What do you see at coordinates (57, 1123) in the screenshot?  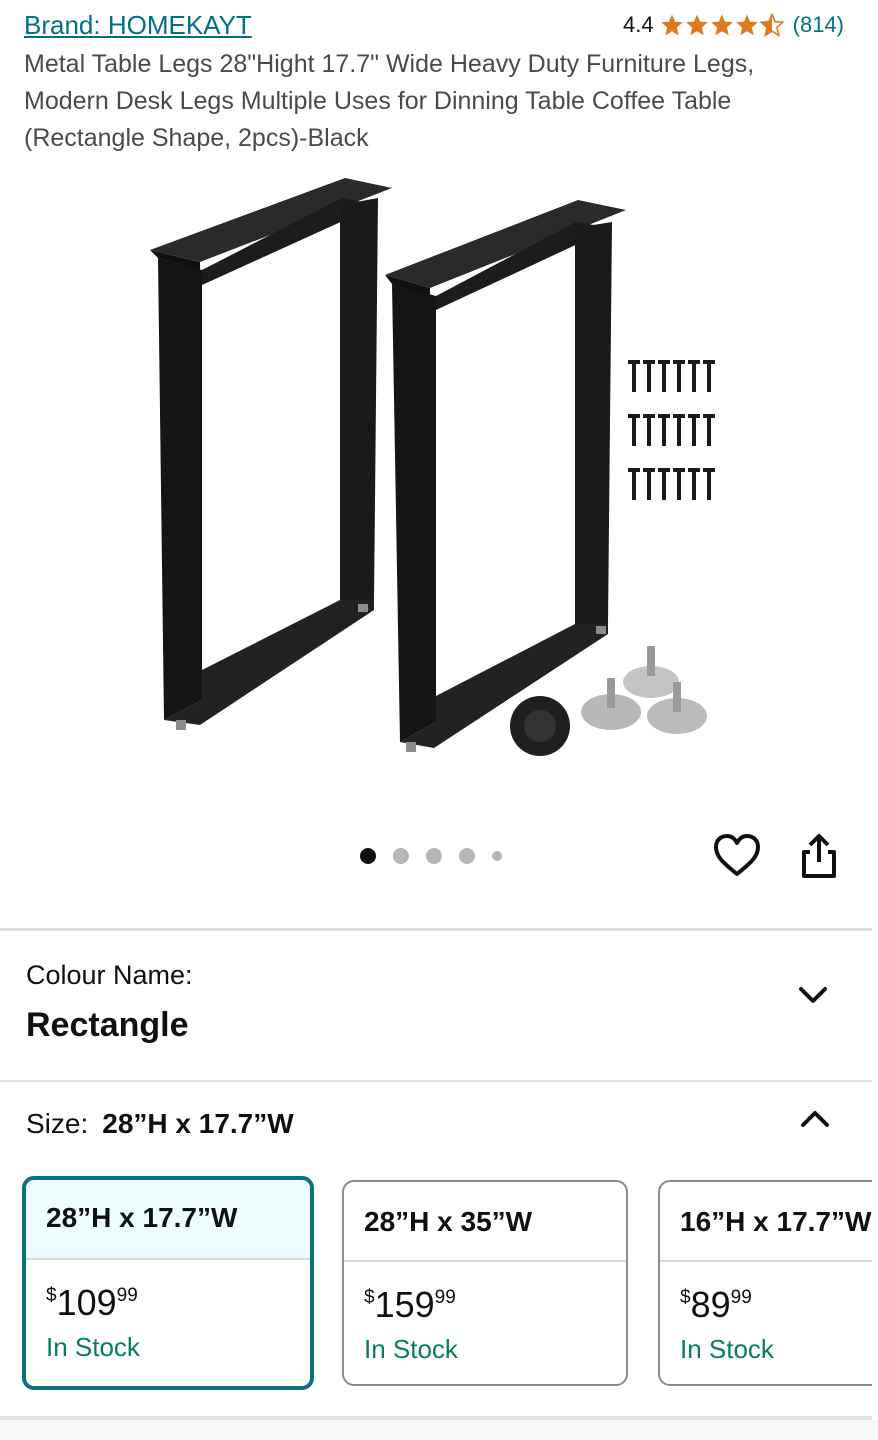 I see `size-label: Size:` at bounding box center [57, 1123].